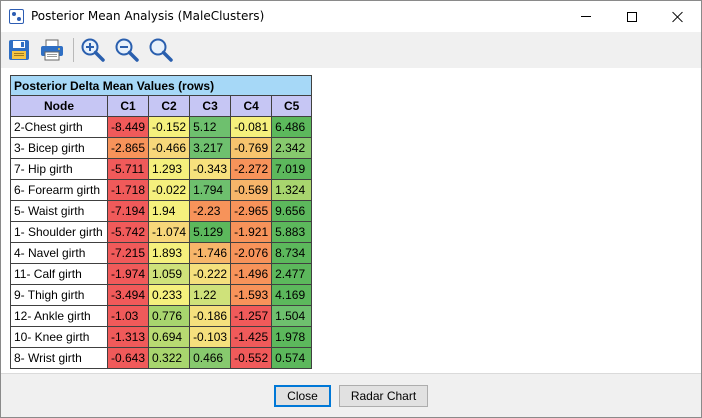  I want to click on value-cell: 2.477, so click(292, 274).